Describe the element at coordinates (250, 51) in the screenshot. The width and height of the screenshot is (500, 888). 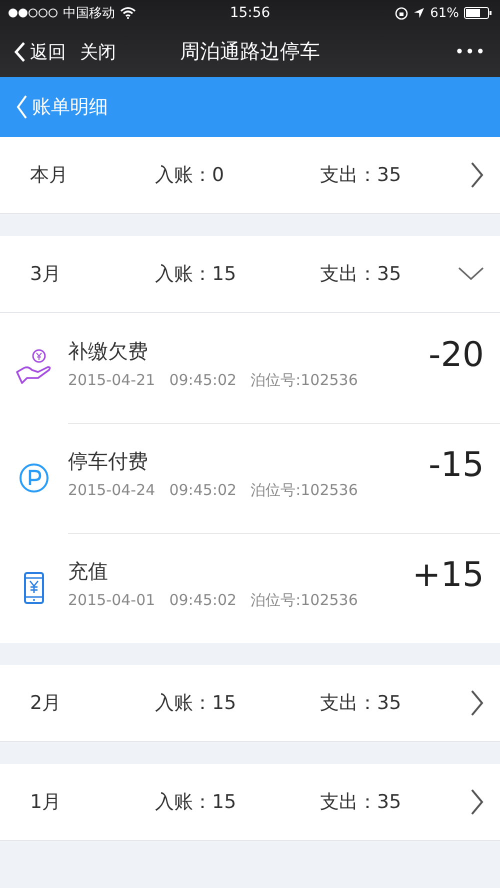
I see `page-title: 周泊通路边停车` at that location.